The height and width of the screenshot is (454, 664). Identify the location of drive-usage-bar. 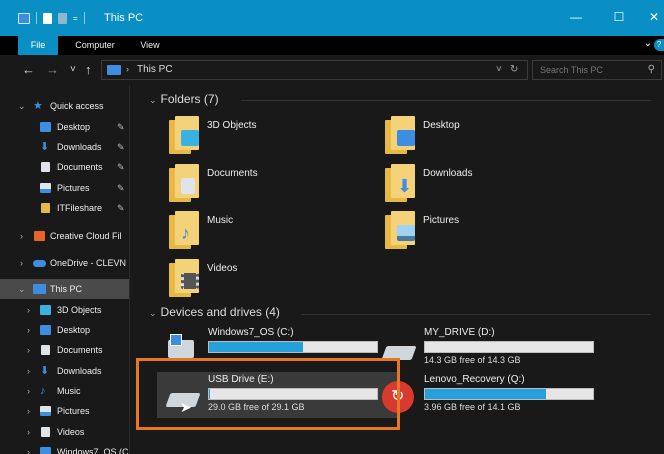
(293, 347).